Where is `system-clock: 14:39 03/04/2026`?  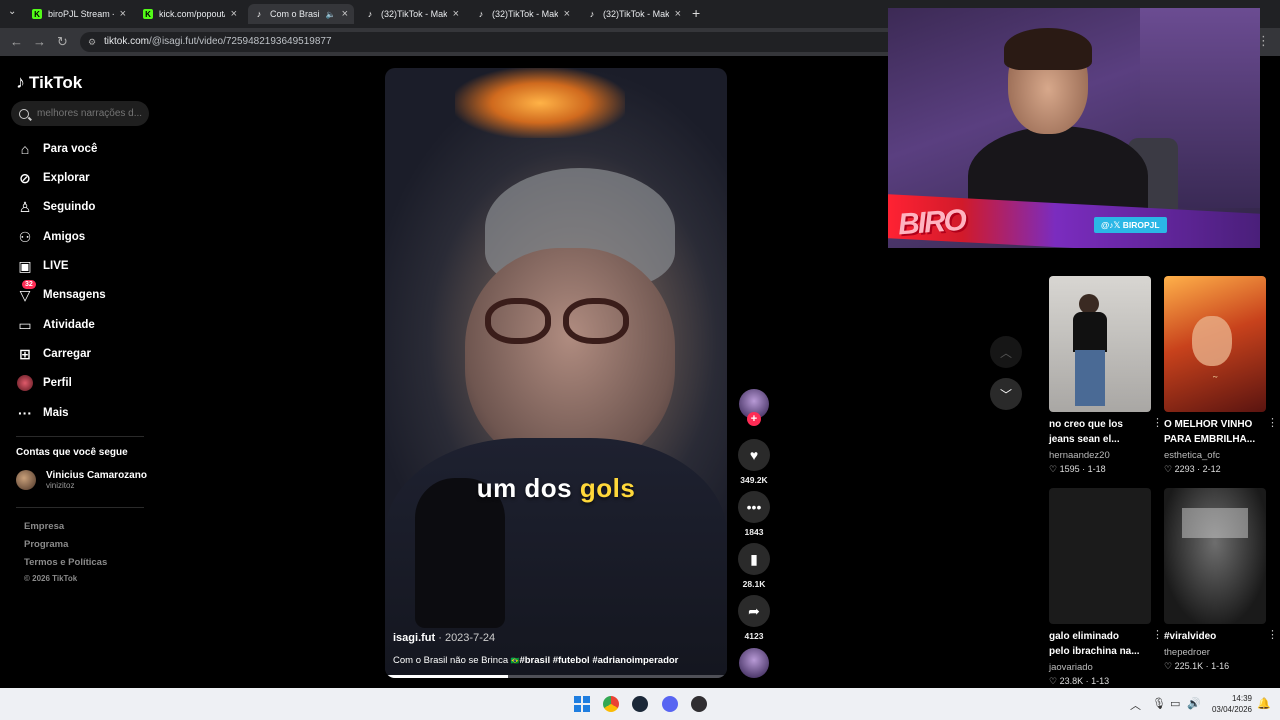
system-clock: 14:39 03/04/2026 is located at coordinates (1230, 704).